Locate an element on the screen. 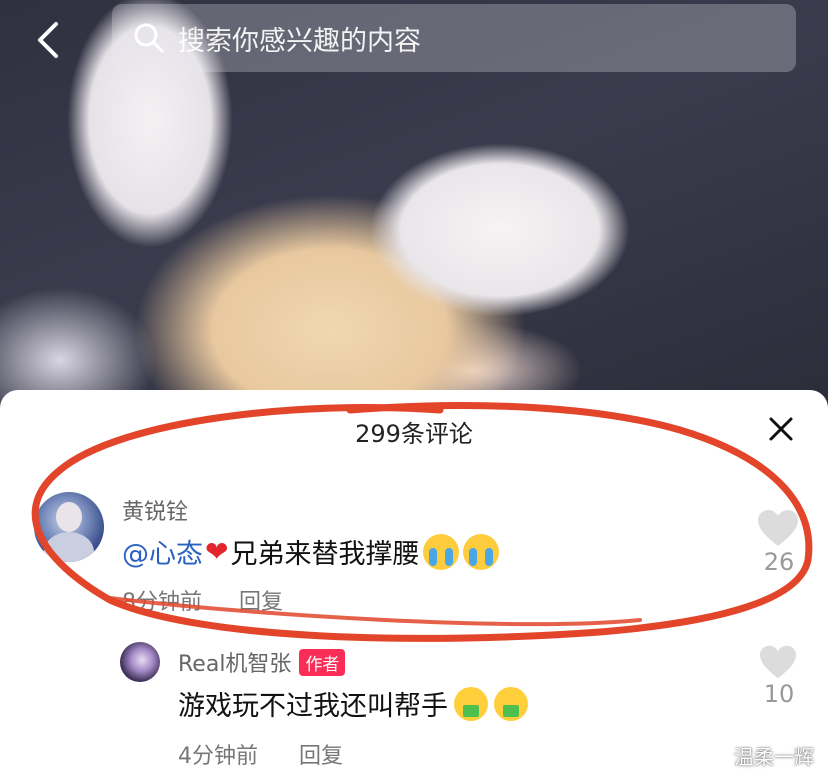 Image resolution: width=828 pixels, height=784 pixels. like-count: 10 is located at coordinates (779, 694).